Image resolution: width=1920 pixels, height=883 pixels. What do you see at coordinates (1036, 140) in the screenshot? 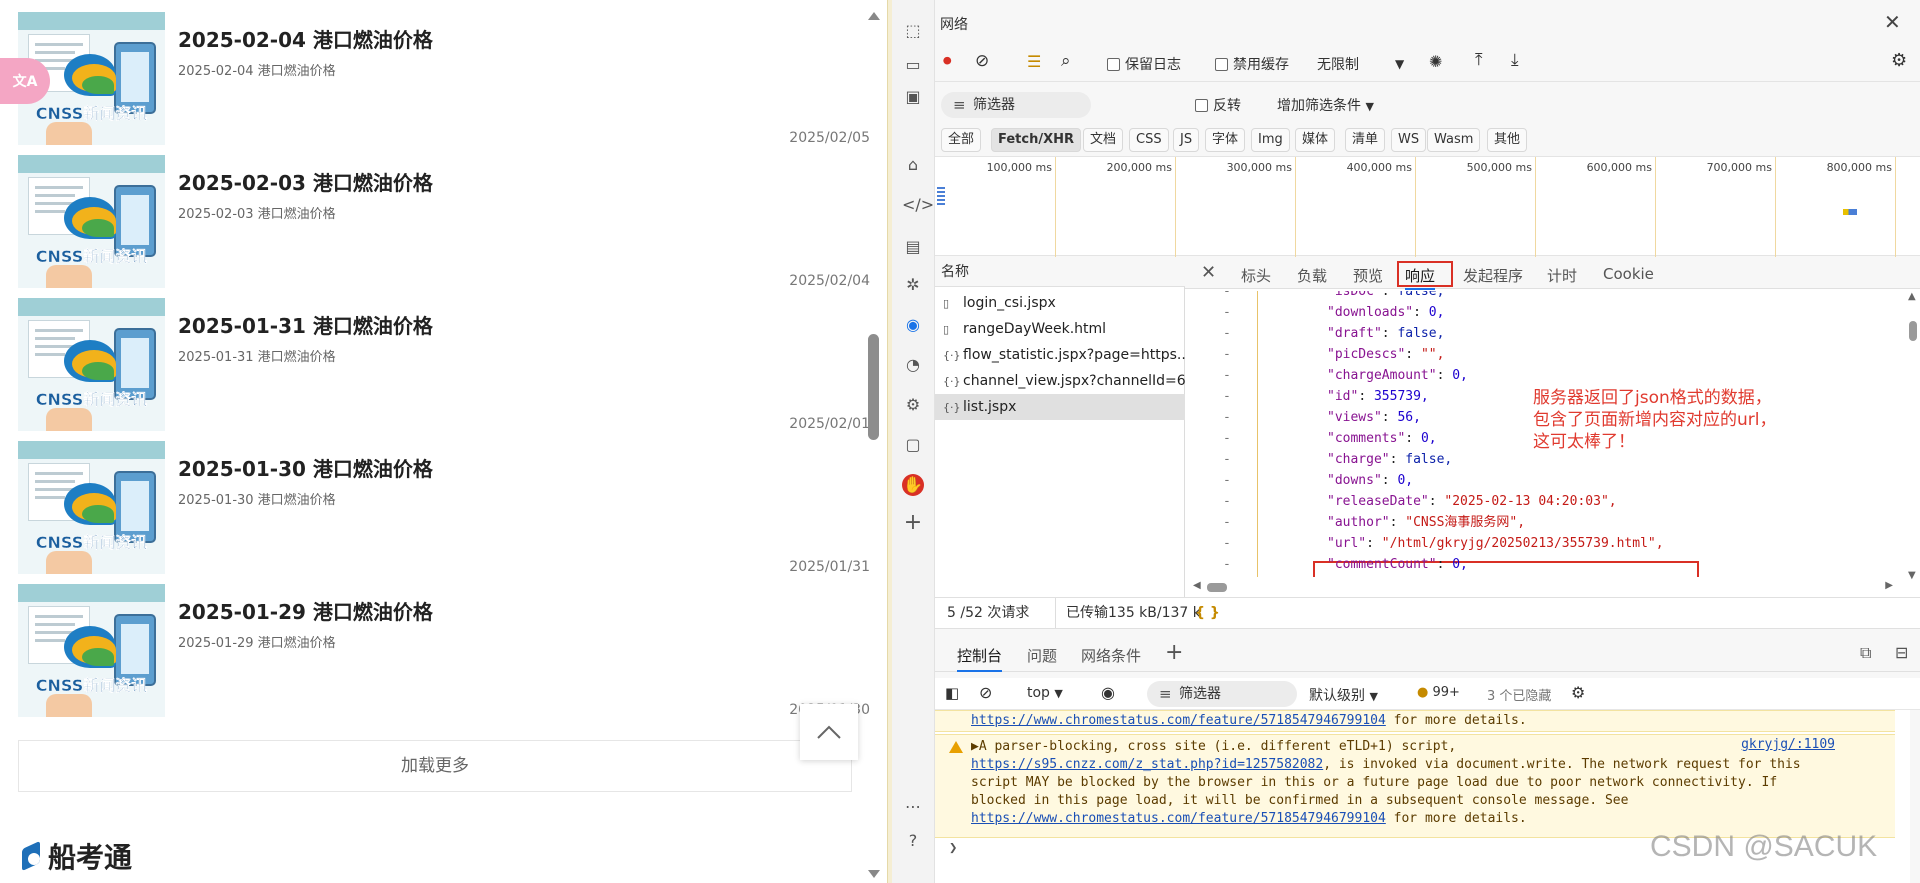
I see `type-filter-1: Fetch/XHR` at bounding box center [1036, 140].